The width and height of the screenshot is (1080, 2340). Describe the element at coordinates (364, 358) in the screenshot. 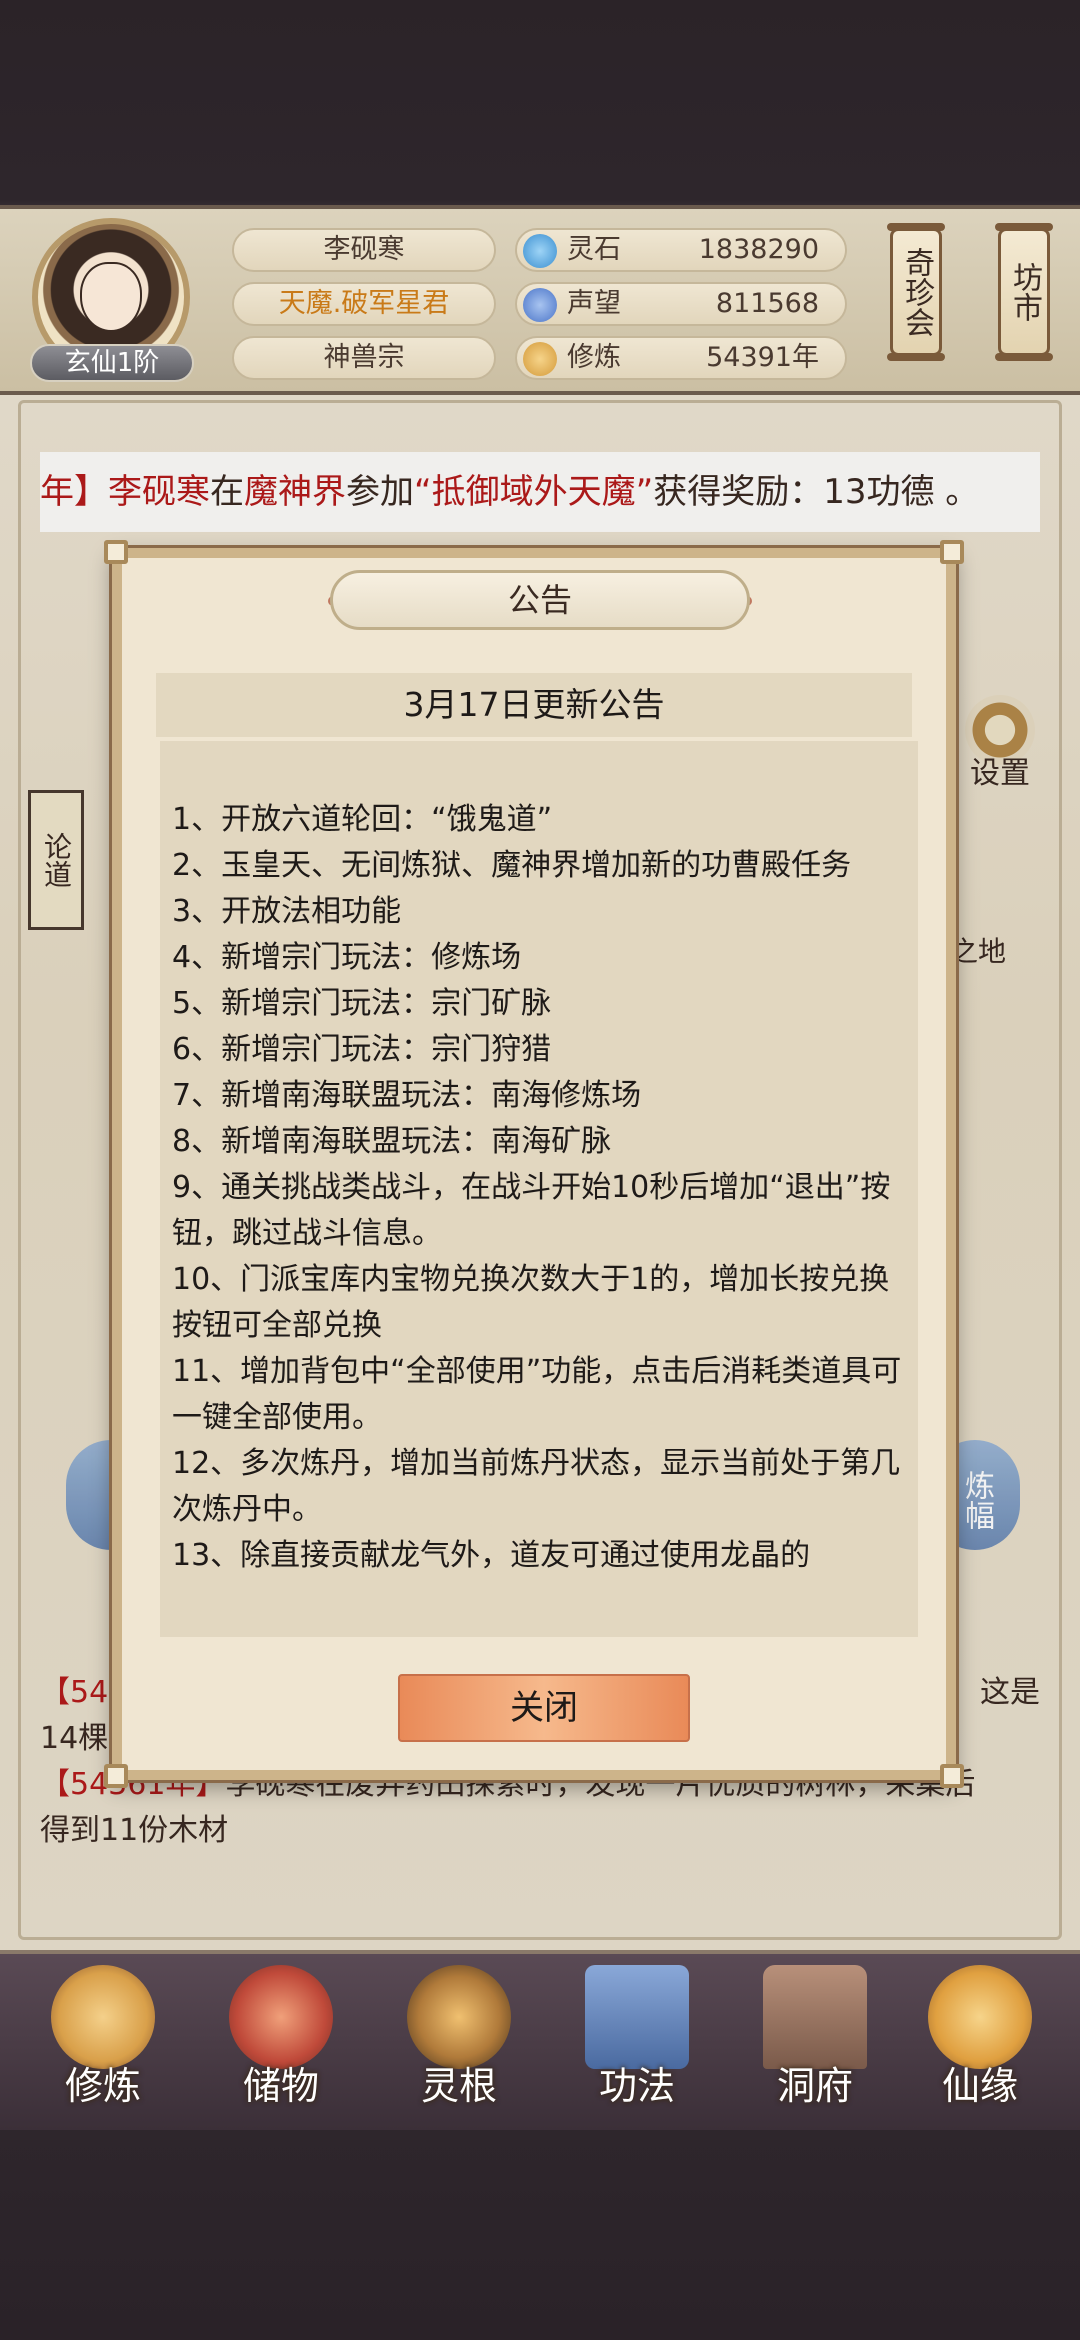

I see `player-sect: 神兽宗` at that location.